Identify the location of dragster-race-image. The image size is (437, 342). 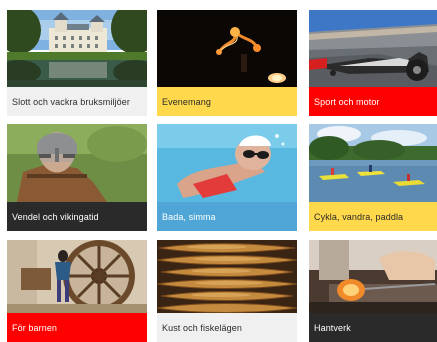
(373, 48).